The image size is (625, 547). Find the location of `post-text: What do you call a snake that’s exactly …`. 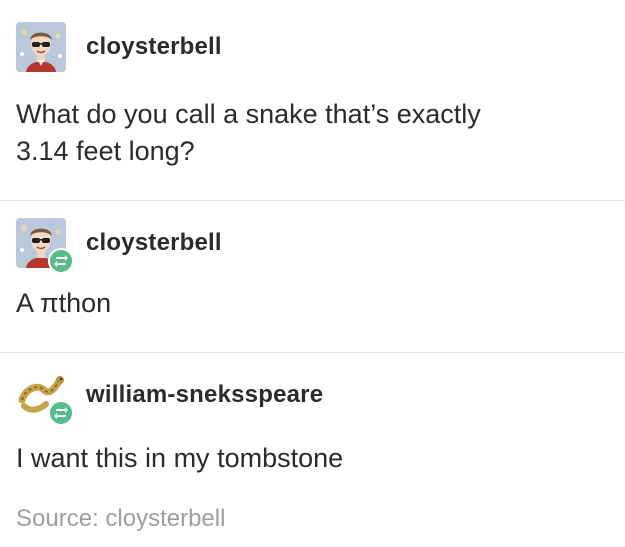

post-text: What do you call a snake that’s exactly … is located at coordinates (311, 133).